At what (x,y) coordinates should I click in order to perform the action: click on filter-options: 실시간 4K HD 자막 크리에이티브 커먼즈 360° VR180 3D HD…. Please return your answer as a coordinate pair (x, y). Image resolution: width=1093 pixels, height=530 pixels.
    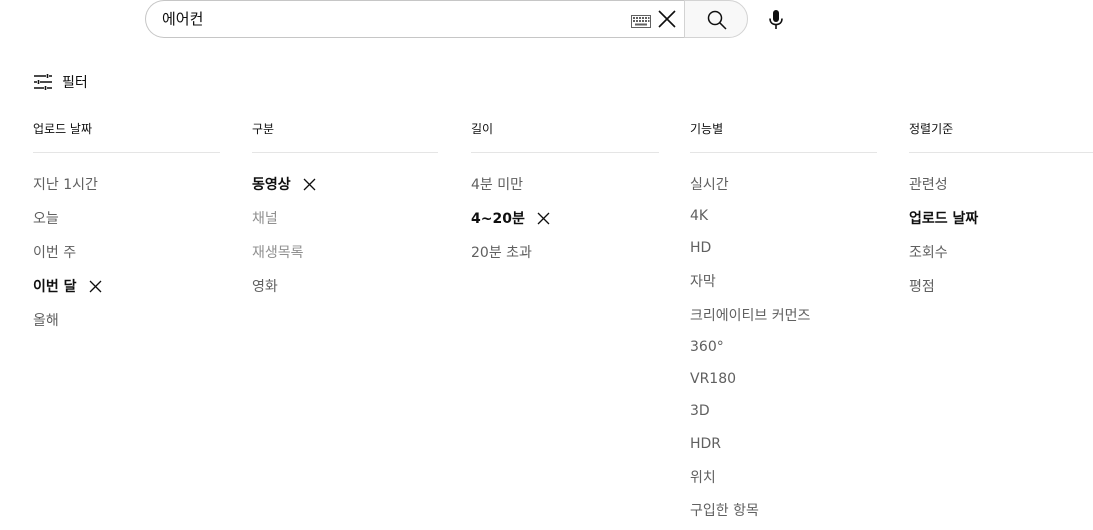
    Looking at the image, I should click on (783, 346).